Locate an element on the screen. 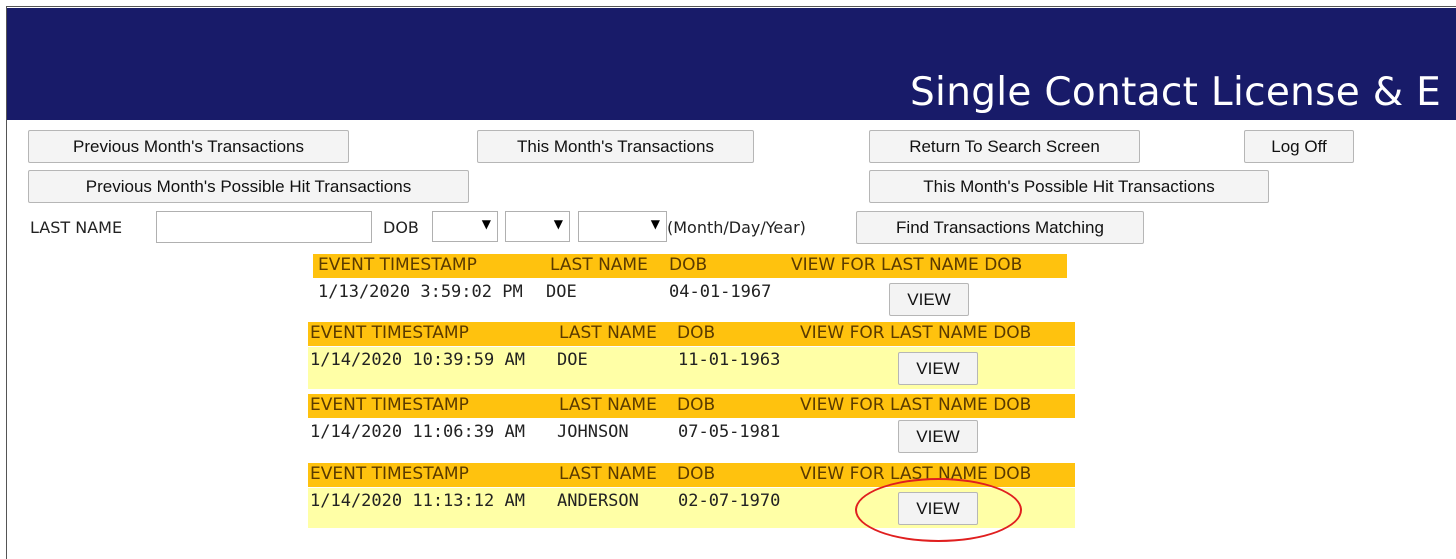 Image resolution: width=1456 pixels, height=559 pixels. date-format-hint: (Month/Day/Year) is located at coordinates (736, 227).